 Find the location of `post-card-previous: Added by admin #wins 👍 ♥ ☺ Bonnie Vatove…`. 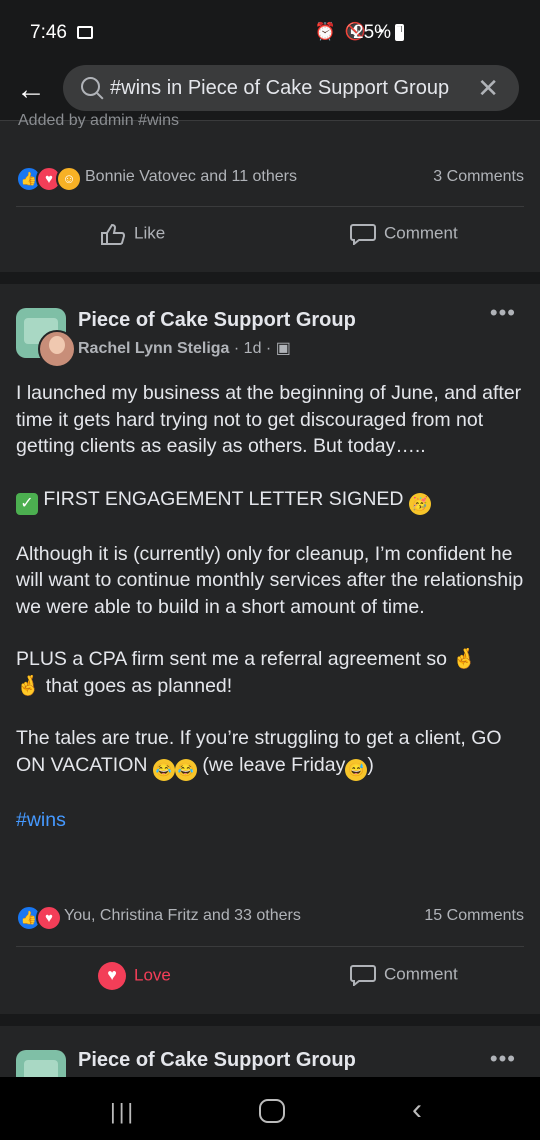

post-card-previous: Added by admin #wins 👍 ♥ ☺ Bonnie Vatove… is located at coordinates (270, 192).